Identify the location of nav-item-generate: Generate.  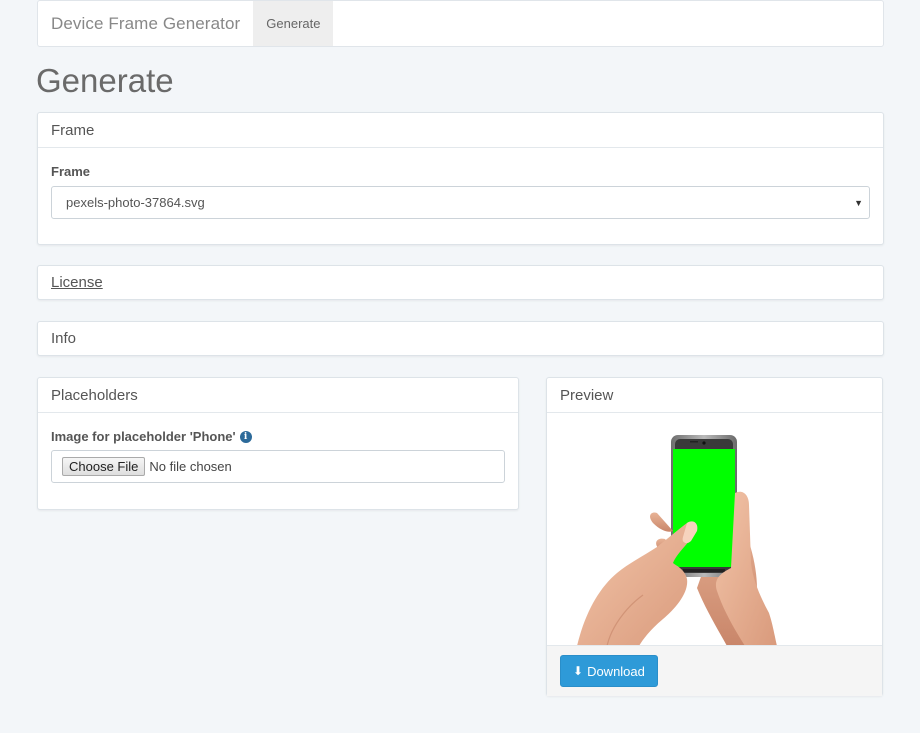
(293, 23).